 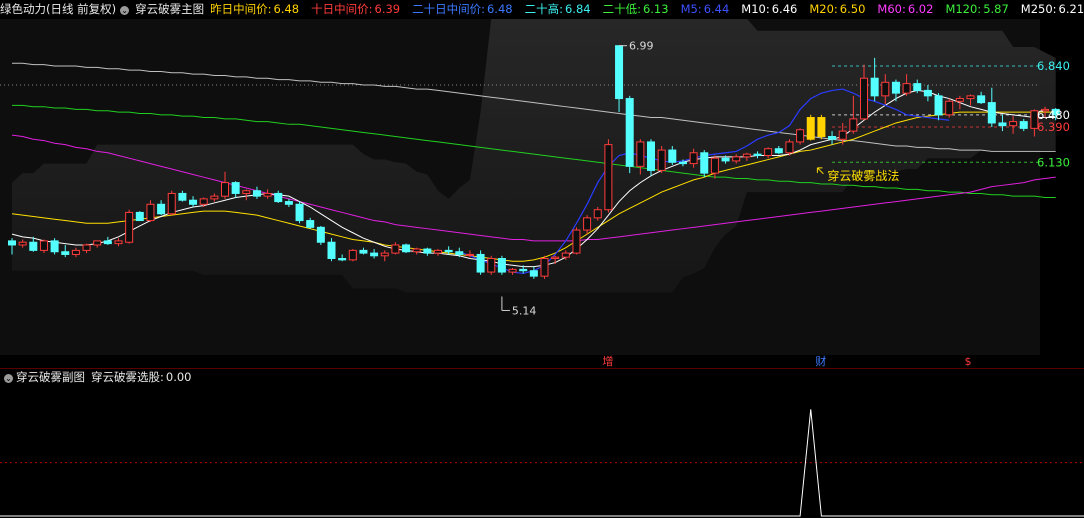 What do you see at coordinates (891, 9) in the screenshot?
I see `header-item-label: M60:` at bounding box center [891, 9].